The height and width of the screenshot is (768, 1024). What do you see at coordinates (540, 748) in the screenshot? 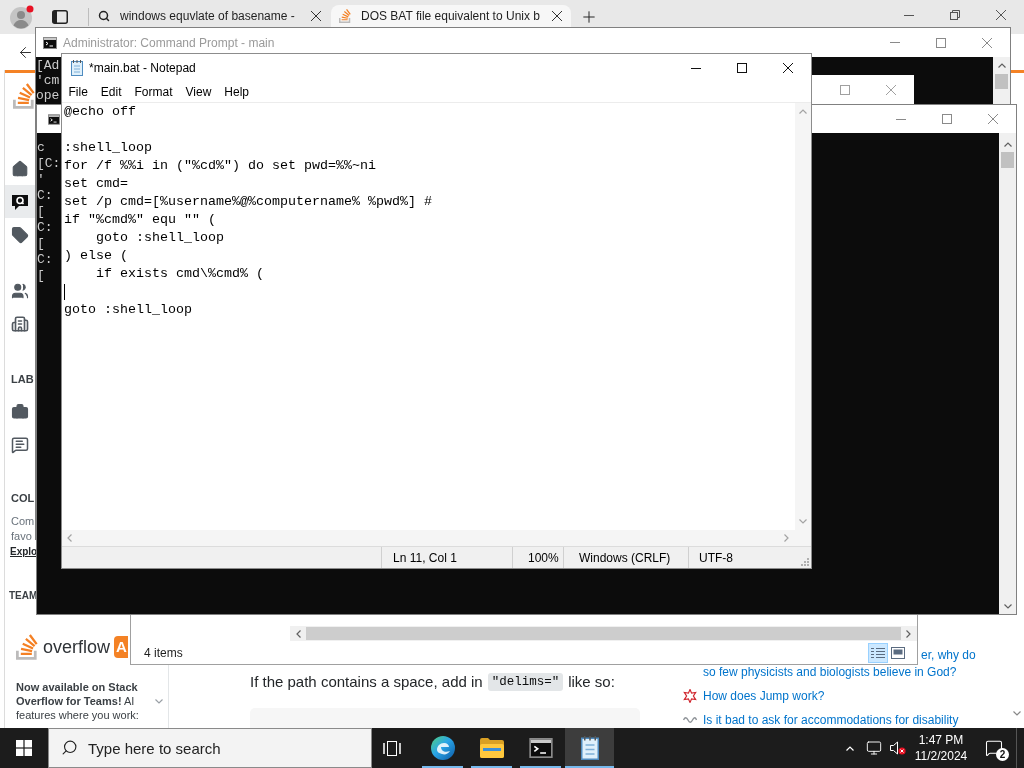
I see `terminal-icon` at bounding box center [540, 748].